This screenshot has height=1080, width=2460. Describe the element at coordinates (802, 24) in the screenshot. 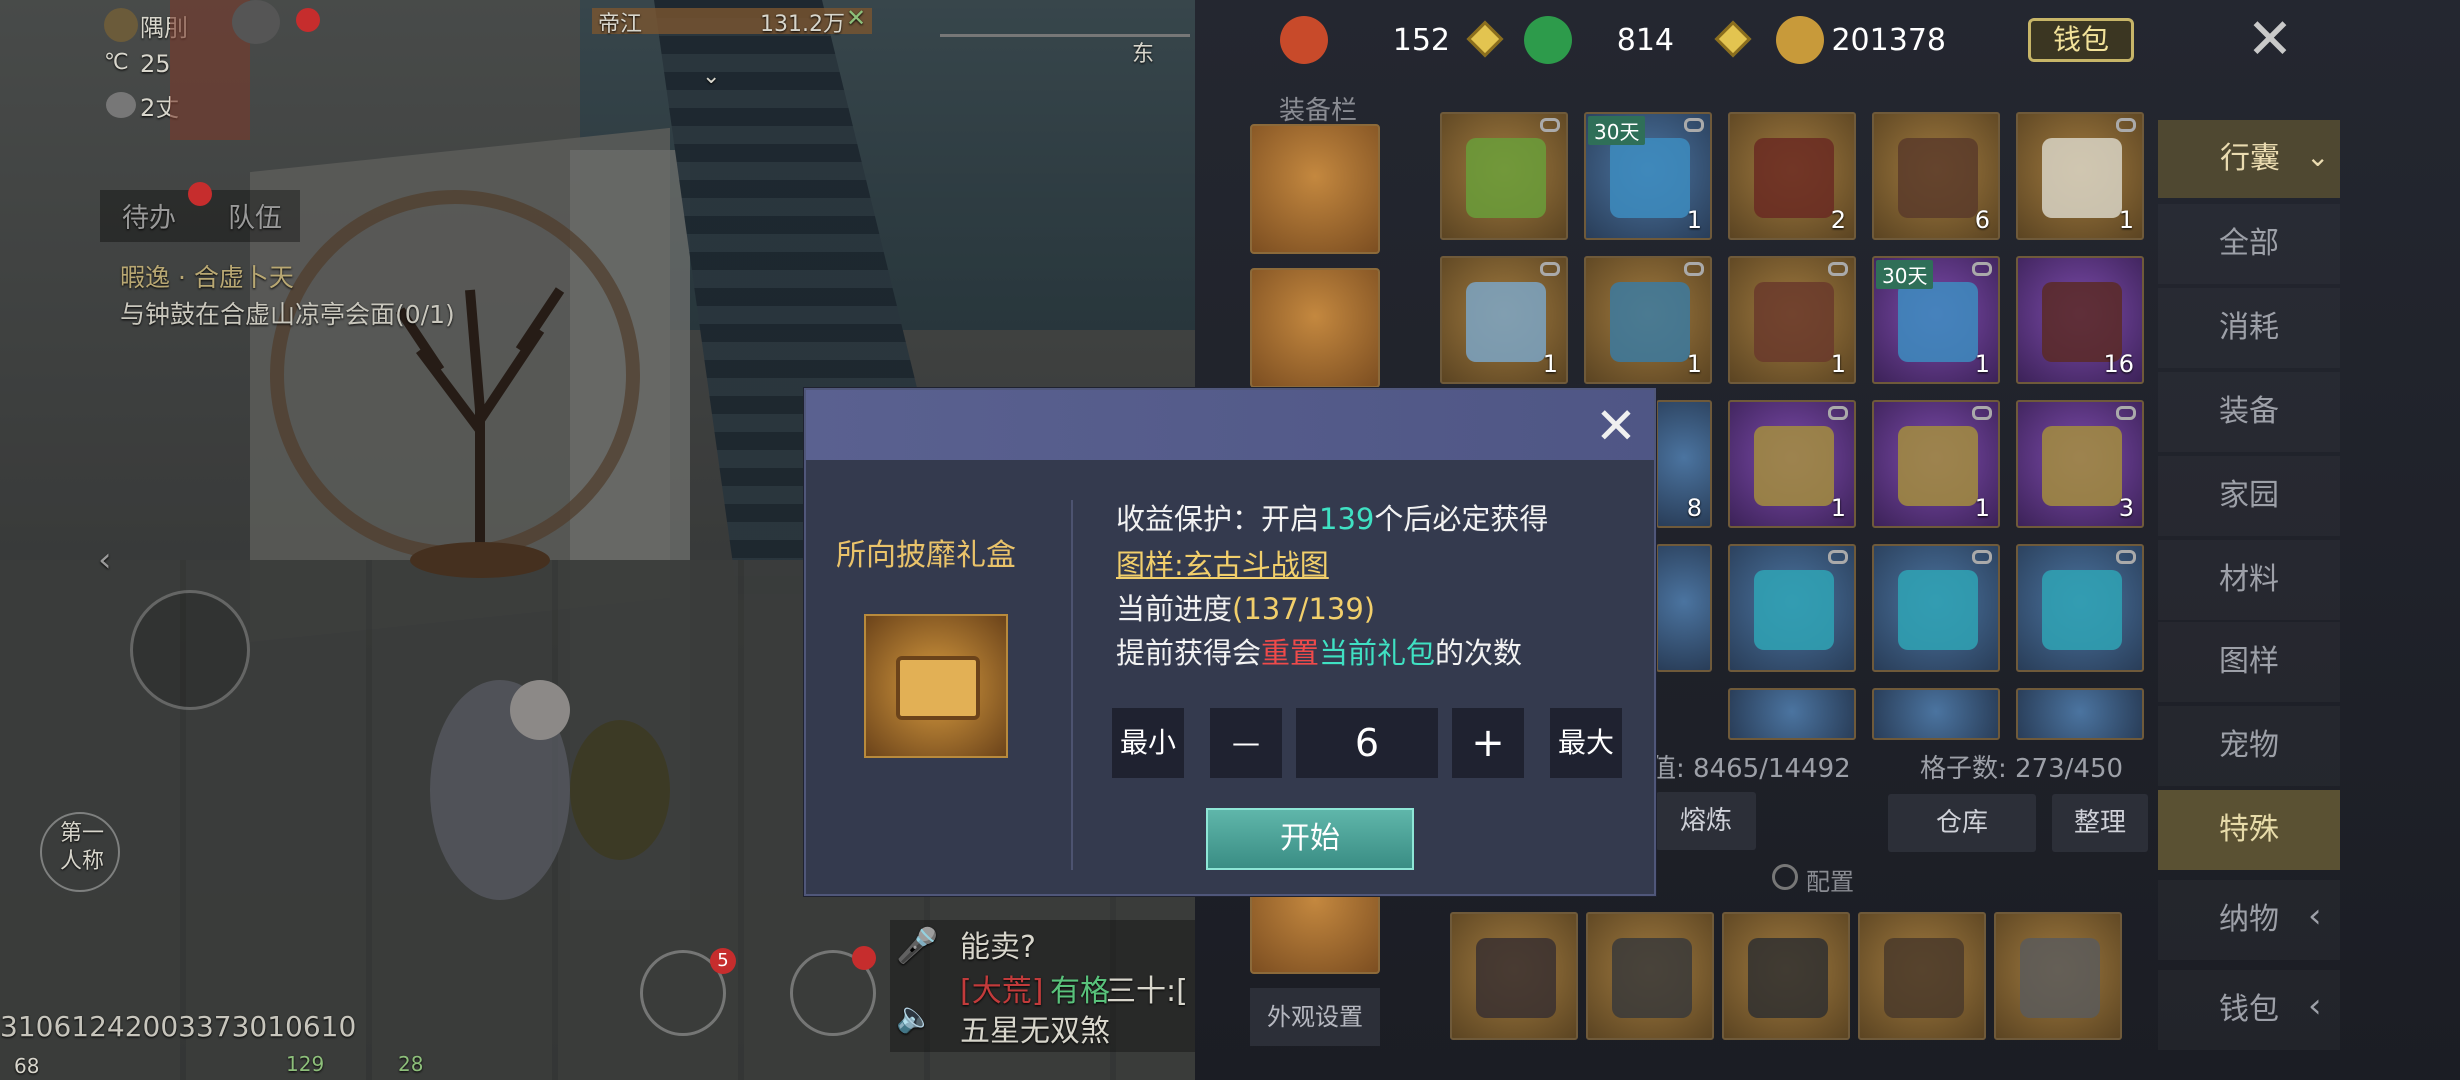

I see `enemy-hp: 131.2万` at that location.